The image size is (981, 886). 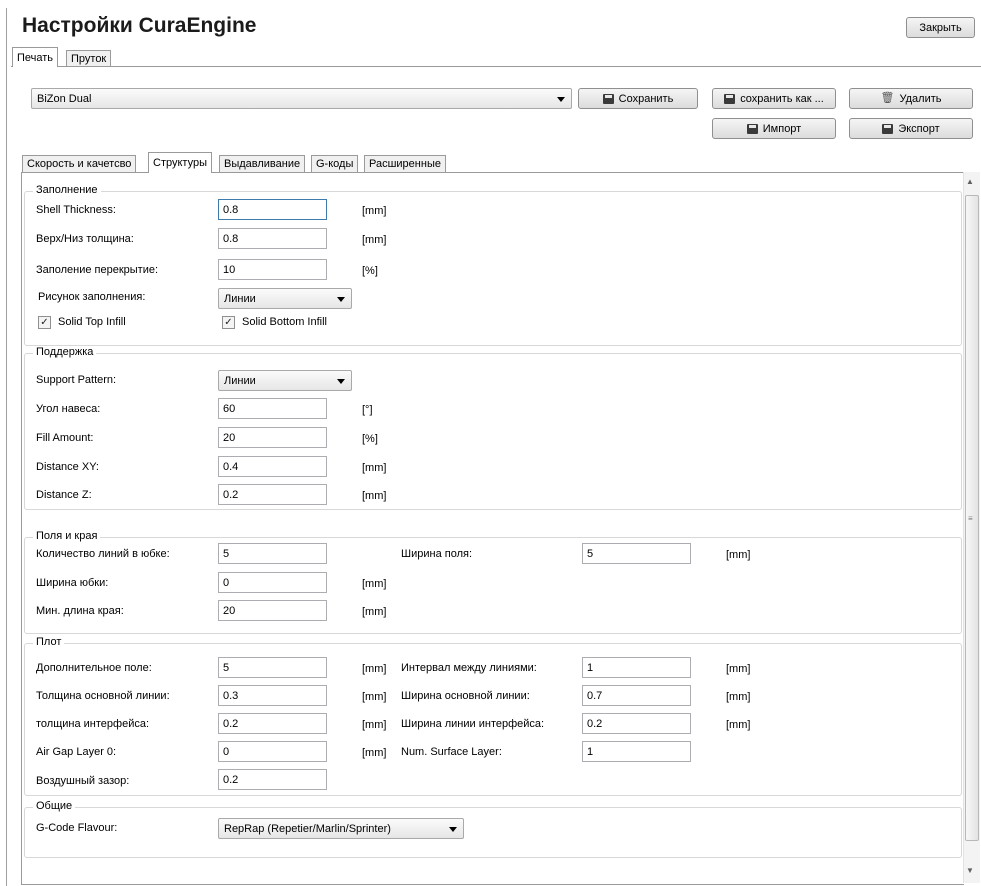 What do you see at coordinates (493, 832) in the screenshot?
I see `general-group` at bounding box center [493, 832].